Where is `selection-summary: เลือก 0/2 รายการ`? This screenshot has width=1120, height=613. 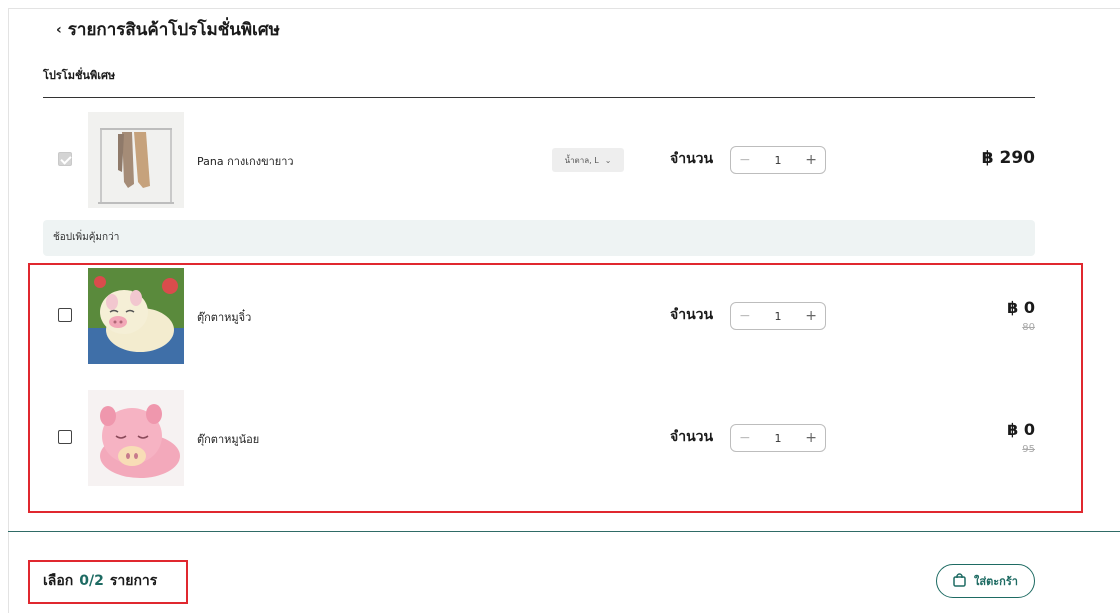
selection-summary: เลือก 0/2 รายการ is located at coordinates (100, 581).